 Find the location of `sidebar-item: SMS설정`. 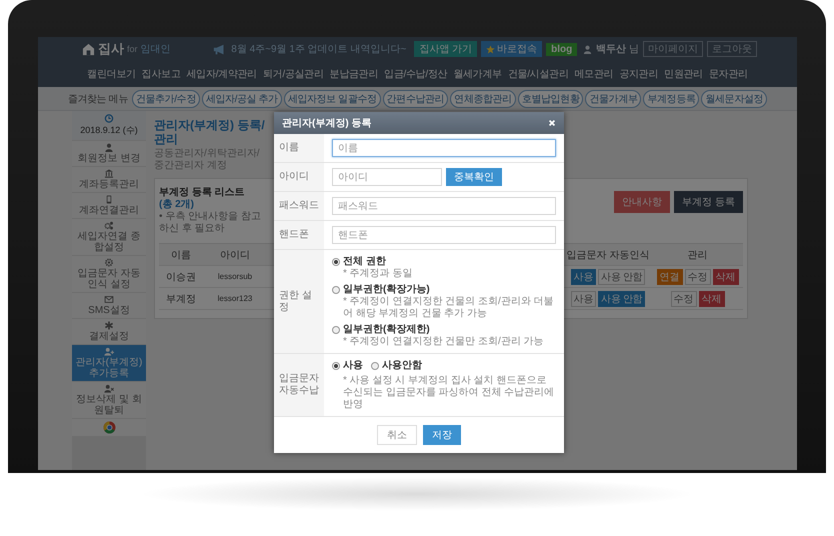

sidebar-item: SMS설정 is located at coordinates (109, 305).